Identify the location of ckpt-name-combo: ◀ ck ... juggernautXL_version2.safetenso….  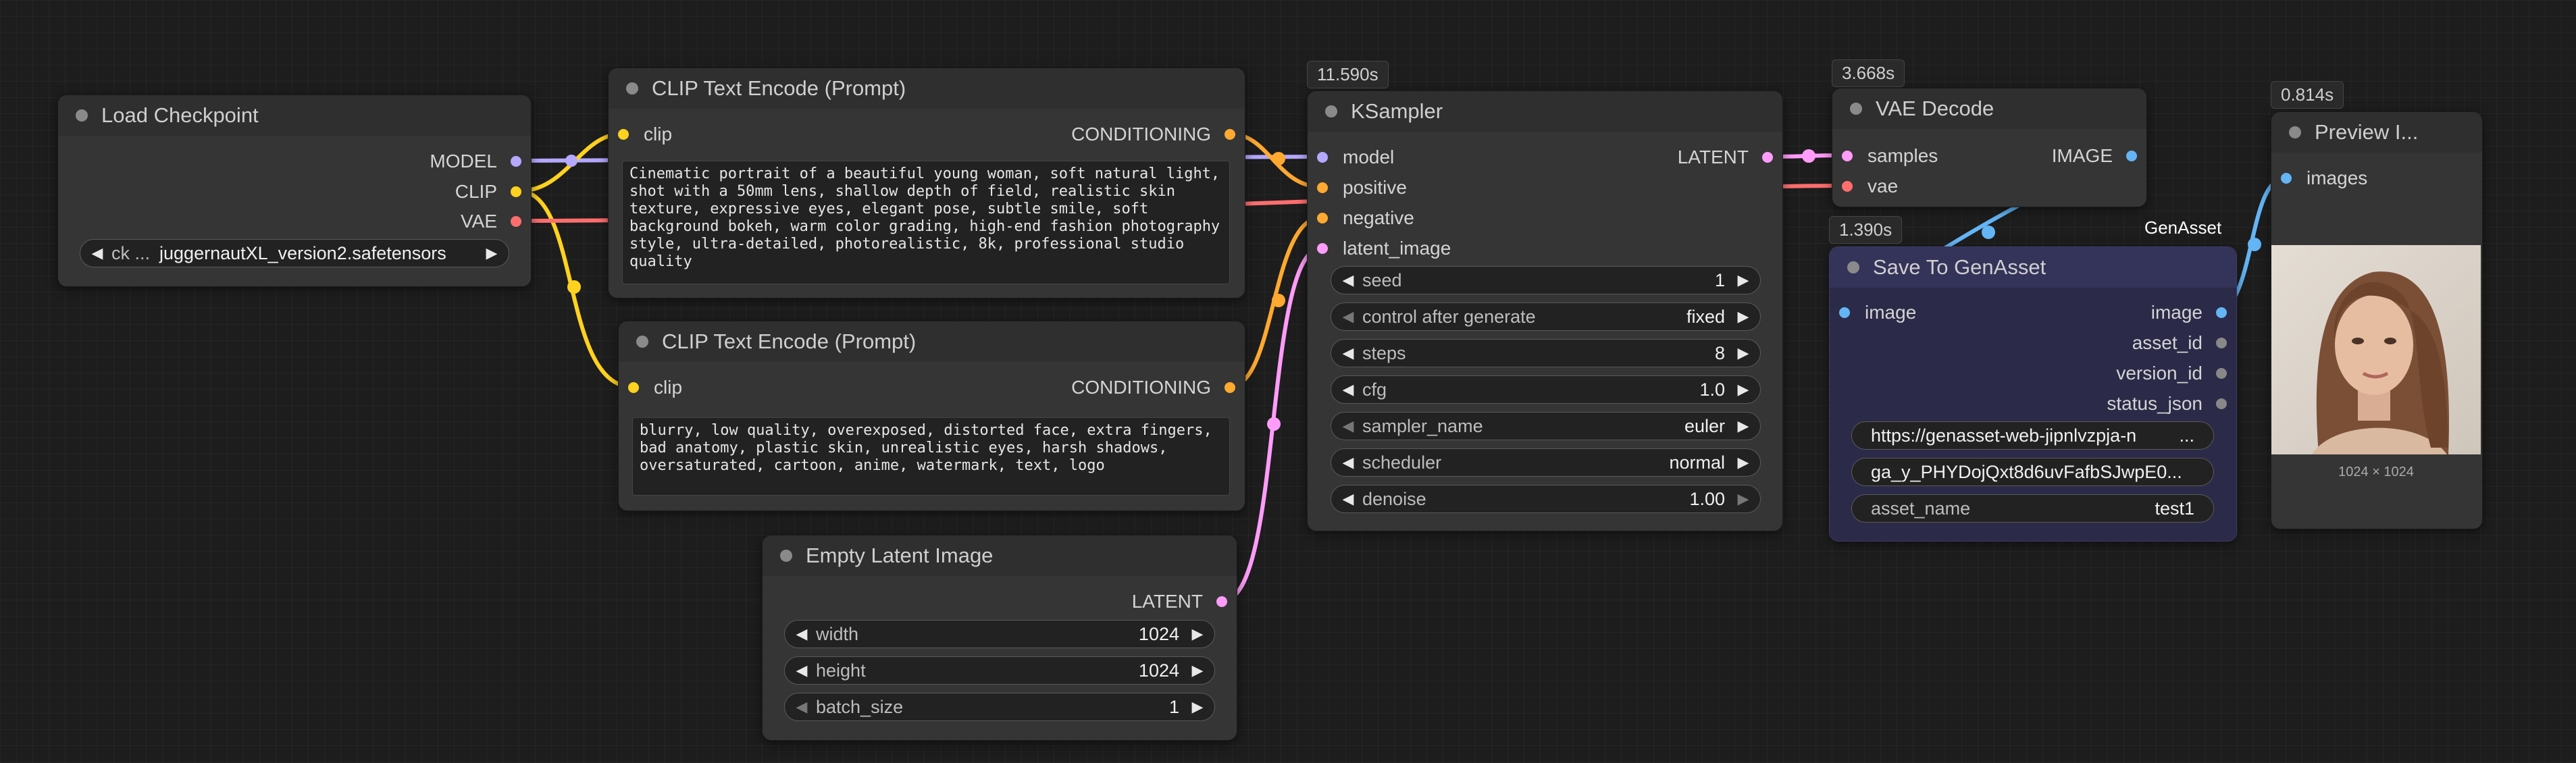
(294, 253).